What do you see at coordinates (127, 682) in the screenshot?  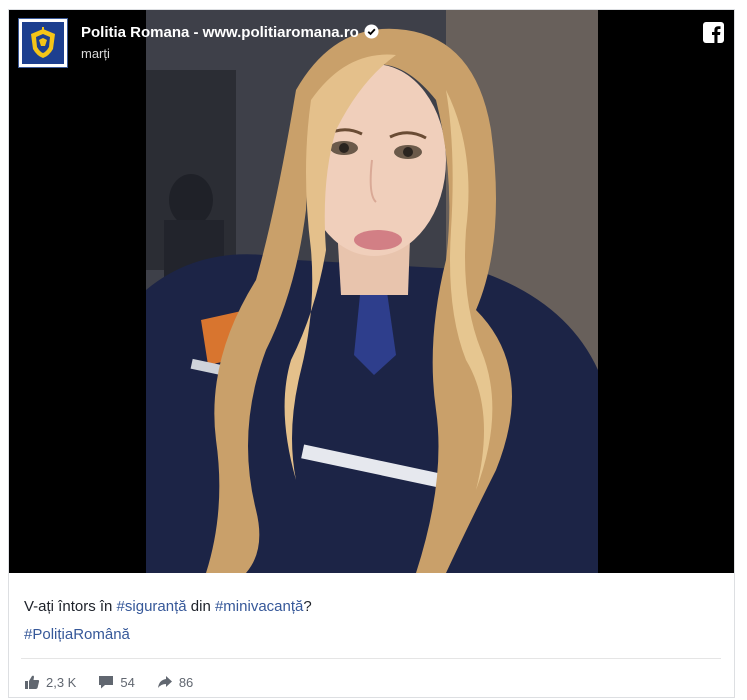 I see `comments-count: 54` at bounding box center [127, 682].